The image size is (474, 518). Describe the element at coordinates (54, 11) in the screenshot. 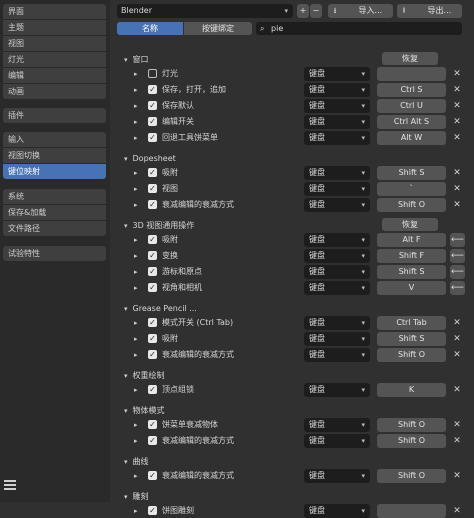

I see `sidebar-item-0: 界面` at that location.